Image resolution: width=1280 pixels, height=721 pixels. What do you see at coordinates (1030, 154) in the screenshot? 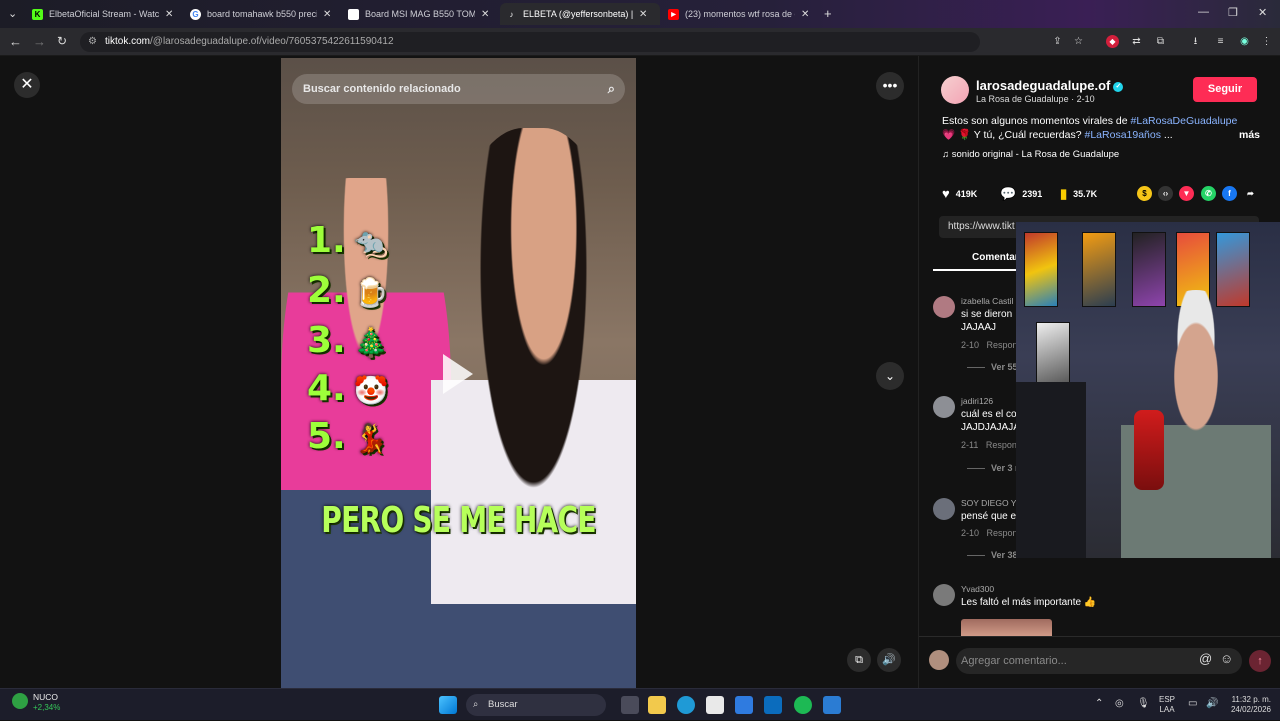
I see `music-link: ♫ sonido original - La Rosa de Guadalupe` at bounding box center [1030, 154].